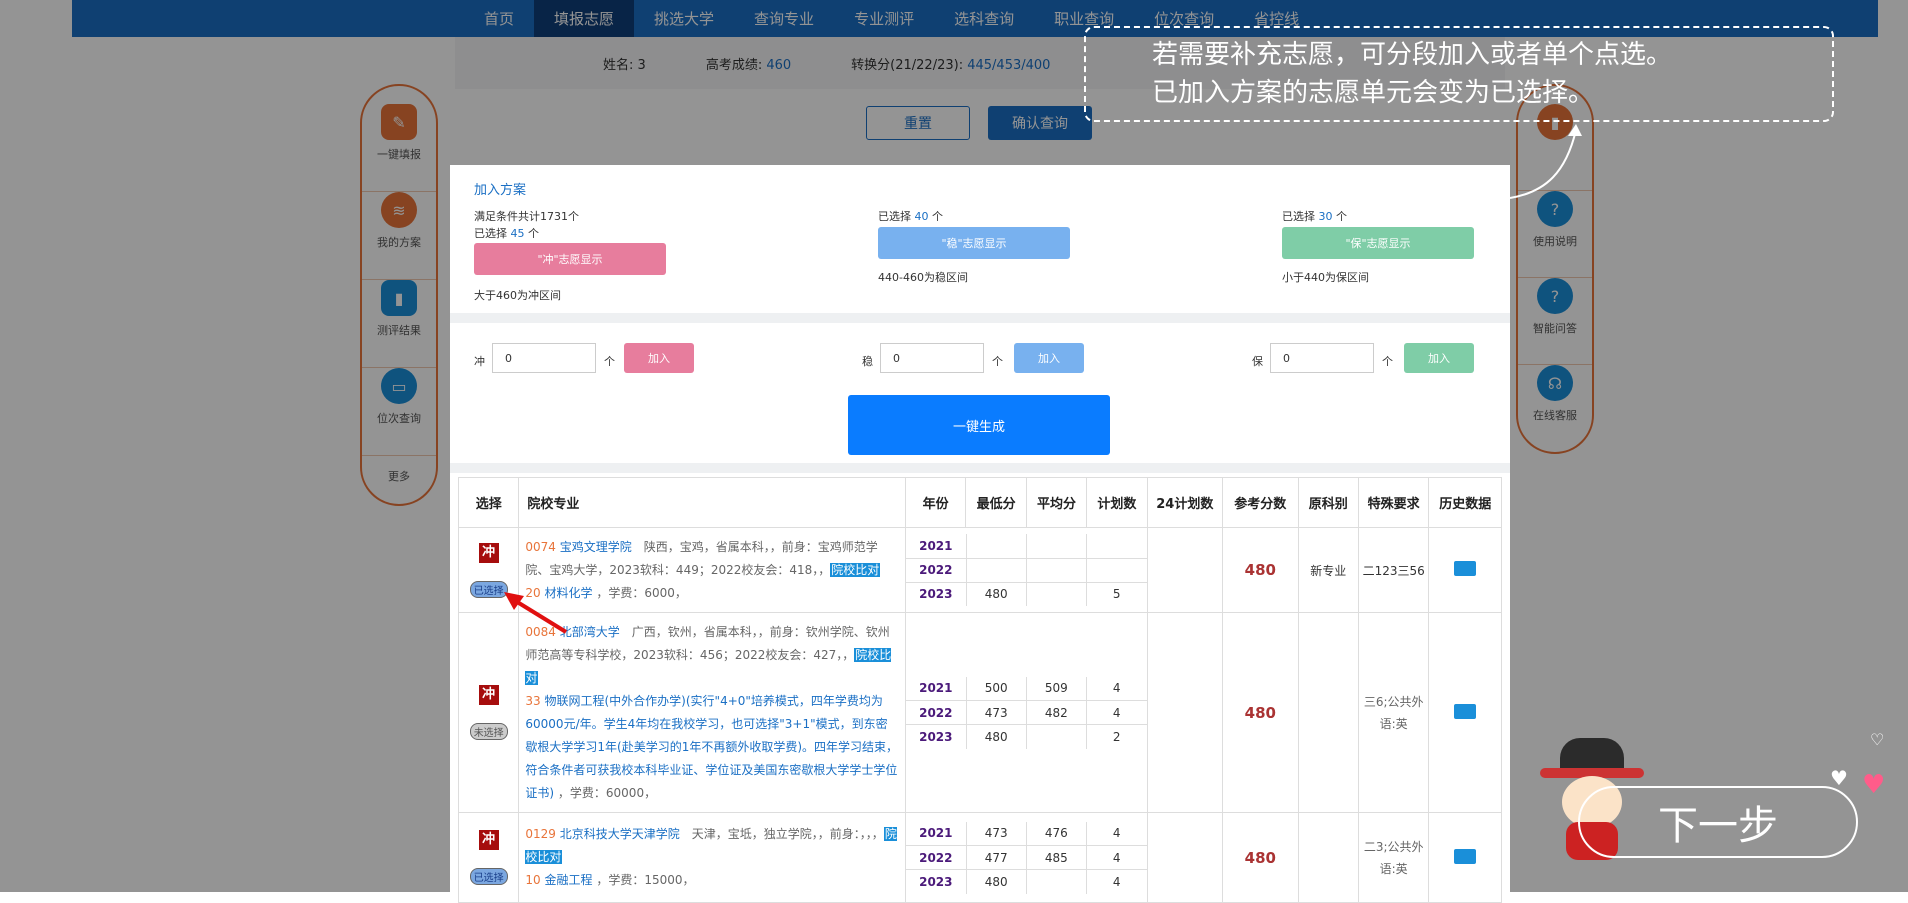 The height and width of the screenshot is (903, 1908). I want to click on col-school-major: 院校专业, so click(712, 502).